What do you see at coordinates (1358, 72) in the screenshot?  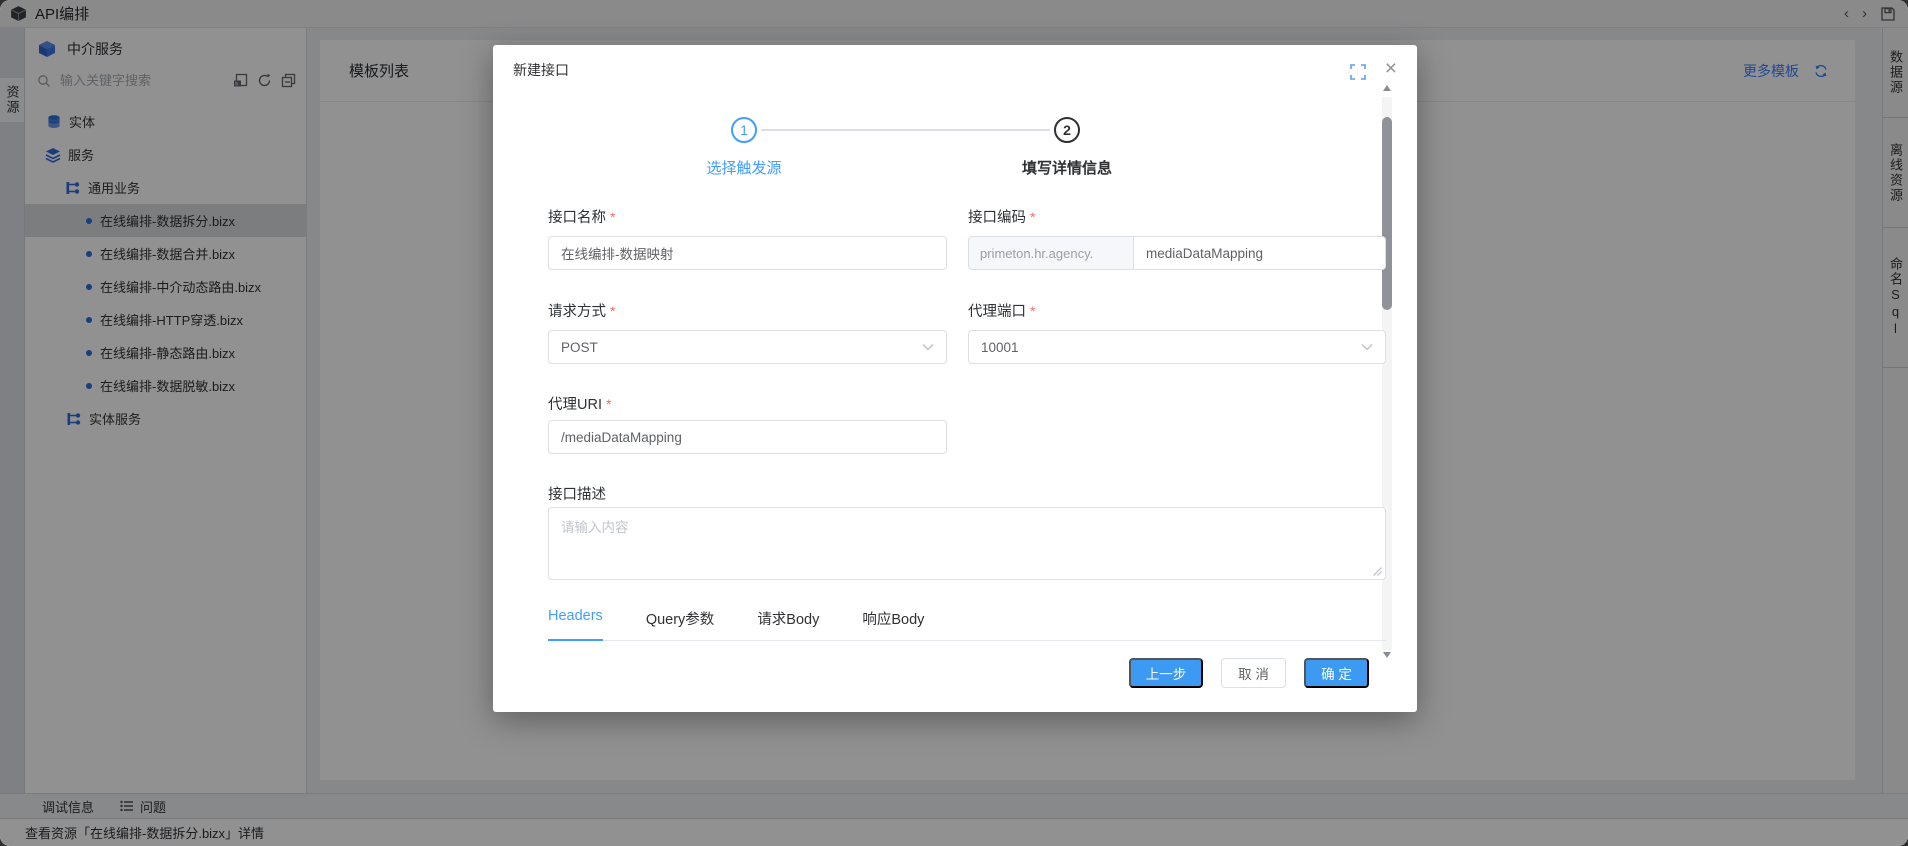 I see `fullscreen-icon` at bounding box center [1358, 72].